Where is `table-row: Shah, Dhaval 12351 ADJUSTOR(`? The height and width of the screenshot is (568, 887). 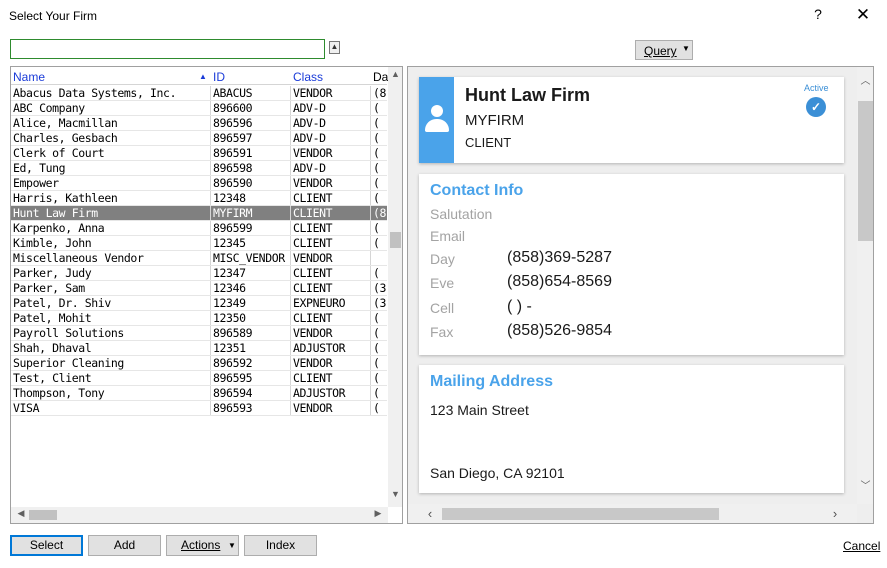
table-row: Shah, Dhaval 12351 ADJUSTOR( is located at coordinates (199, 348).